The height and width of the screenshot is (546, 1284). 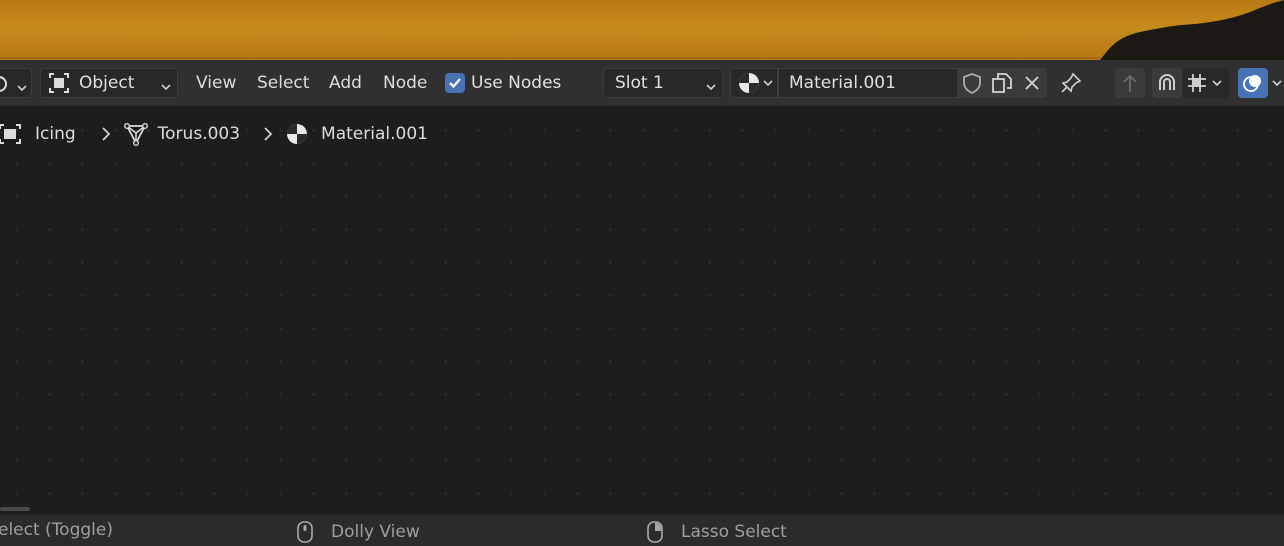 I want to click on menu-add: Add, so click(x=345, y=83).